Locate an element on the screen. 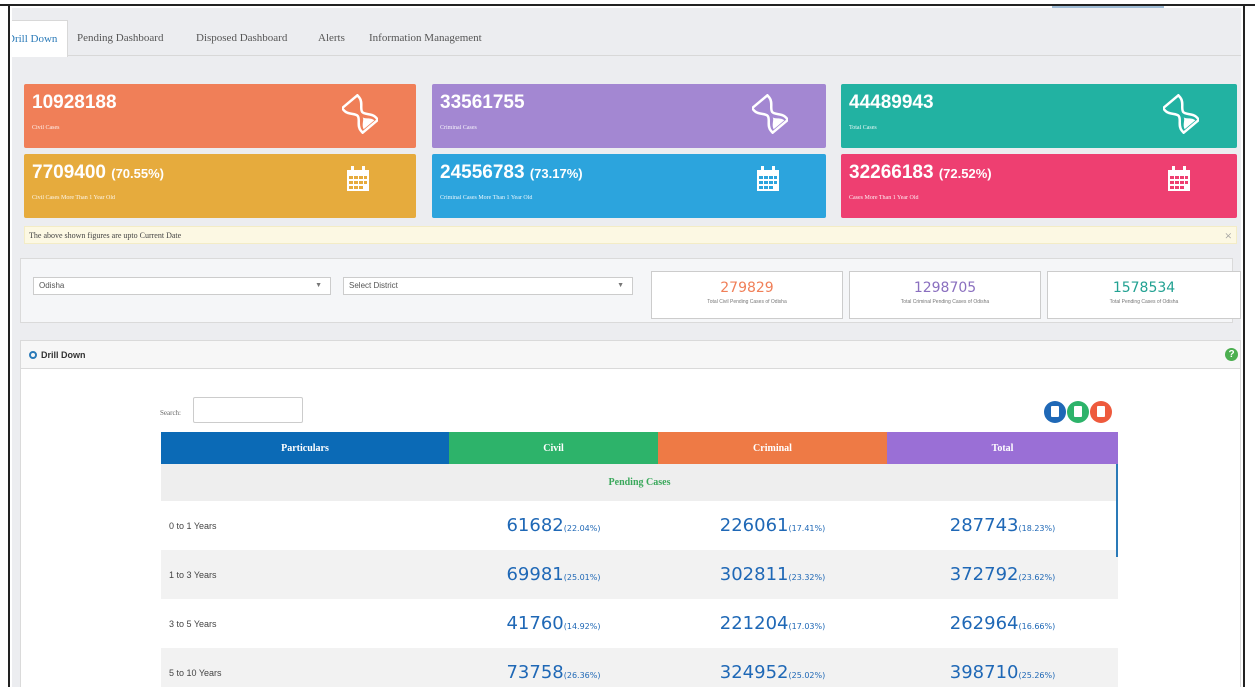  window-left-border is located at coordinates (5, 346).